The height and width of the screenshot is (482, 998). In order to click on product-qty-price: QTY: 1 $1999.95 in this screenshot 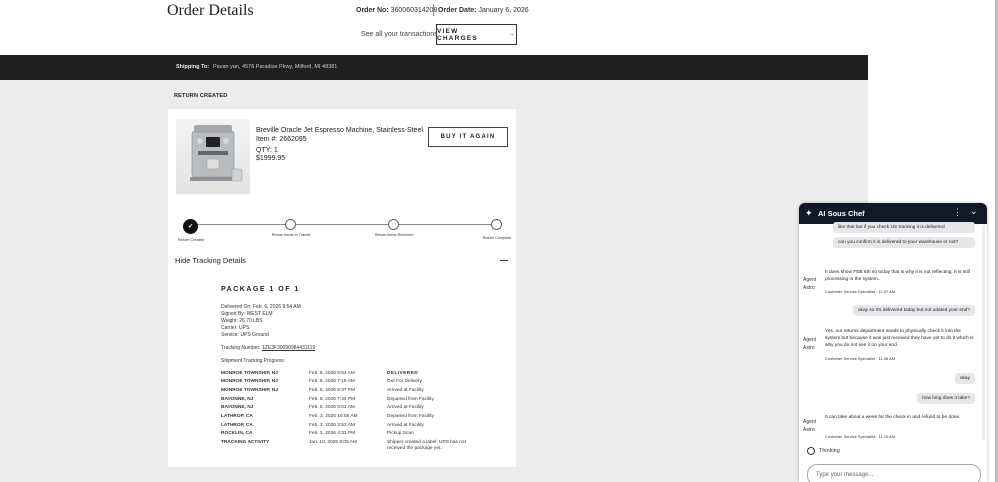, I will do `click(270, 155)`.